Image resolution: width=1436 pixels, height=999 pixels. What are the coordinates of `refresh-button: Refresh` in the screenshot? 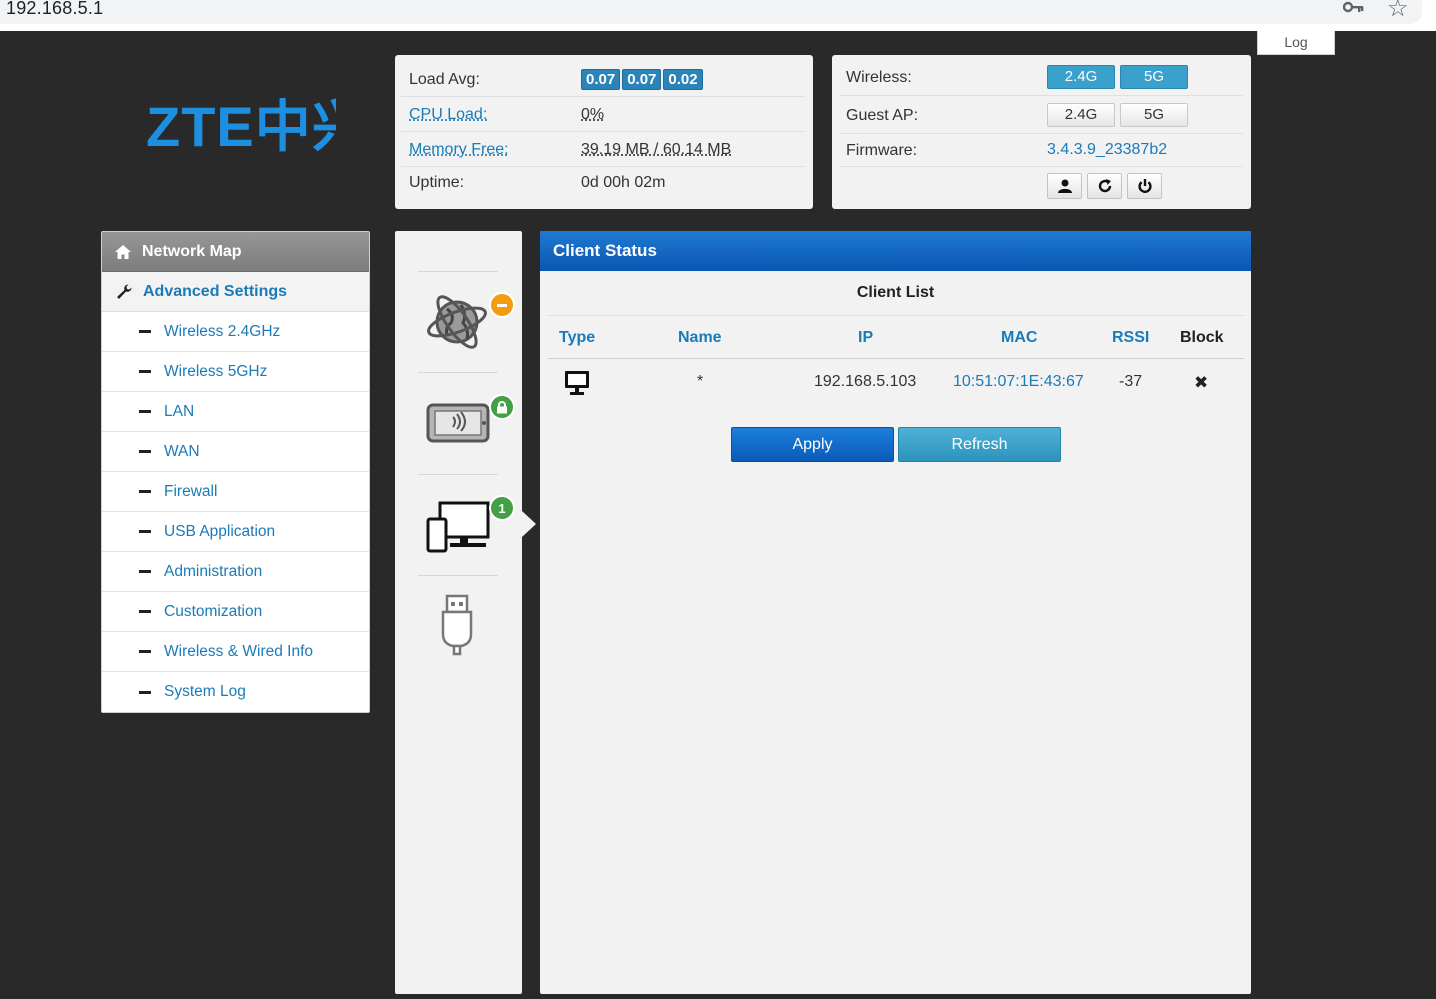 It's located at (979, 444).